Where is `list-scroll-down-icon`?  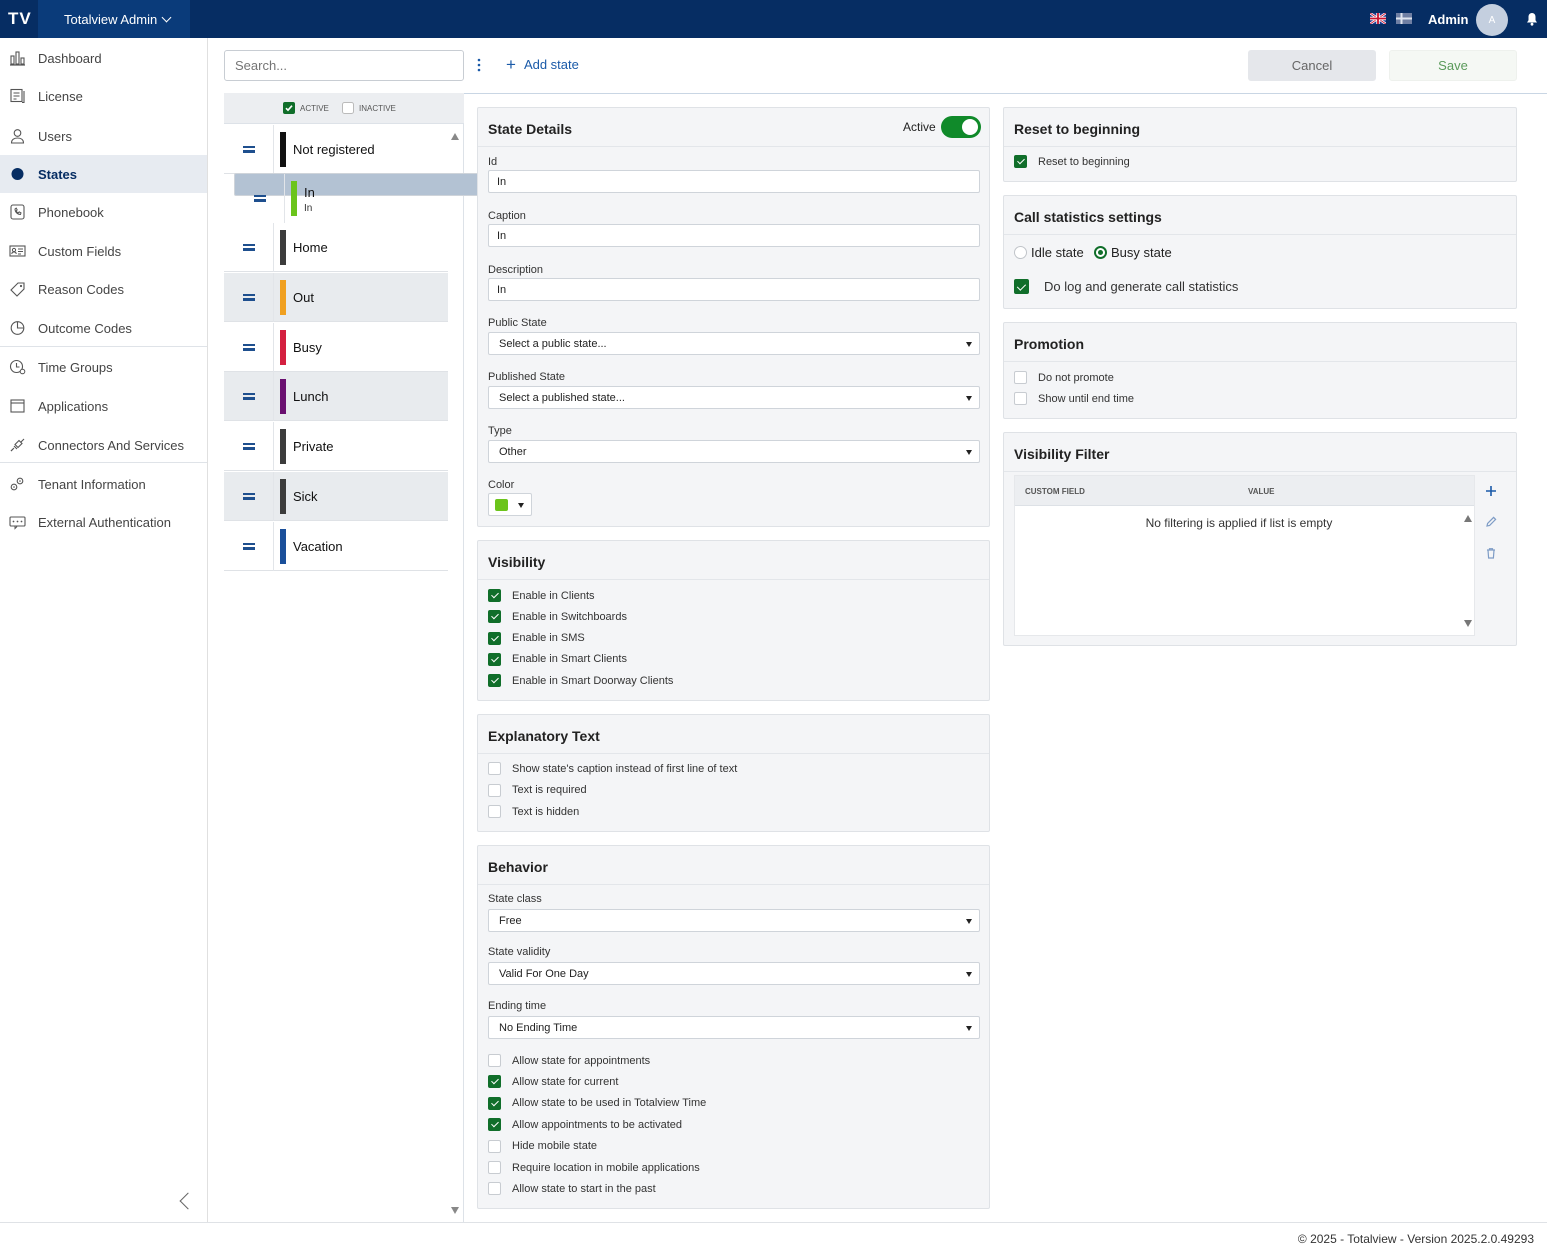 list-scroll-down-icon is located at coordinates (455, 1210).